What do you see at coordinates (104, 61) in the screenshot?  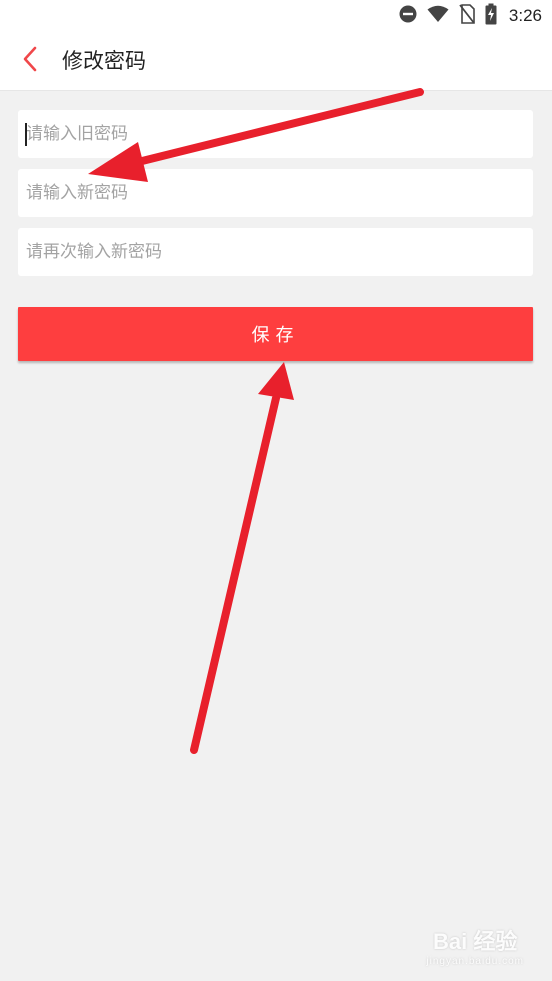 I see `page-title: 修改密码` at bounding box center [104, 61].